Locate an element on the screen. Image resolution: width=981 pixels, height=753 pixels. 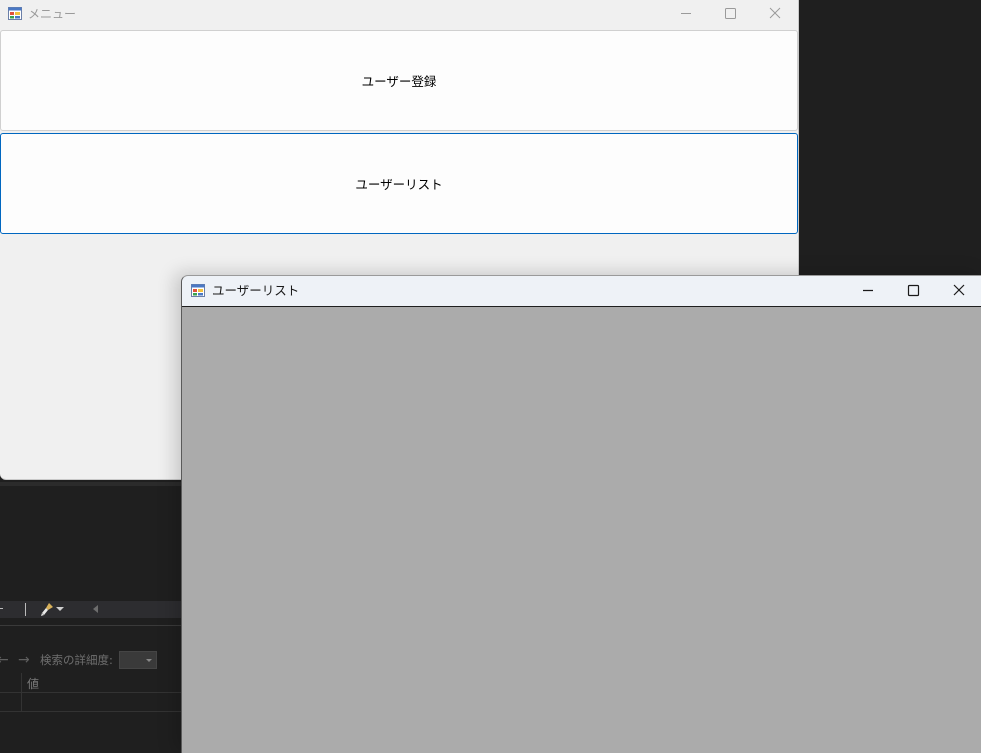
window-title: ユーザーリスト is located at coordinates (256, 290).